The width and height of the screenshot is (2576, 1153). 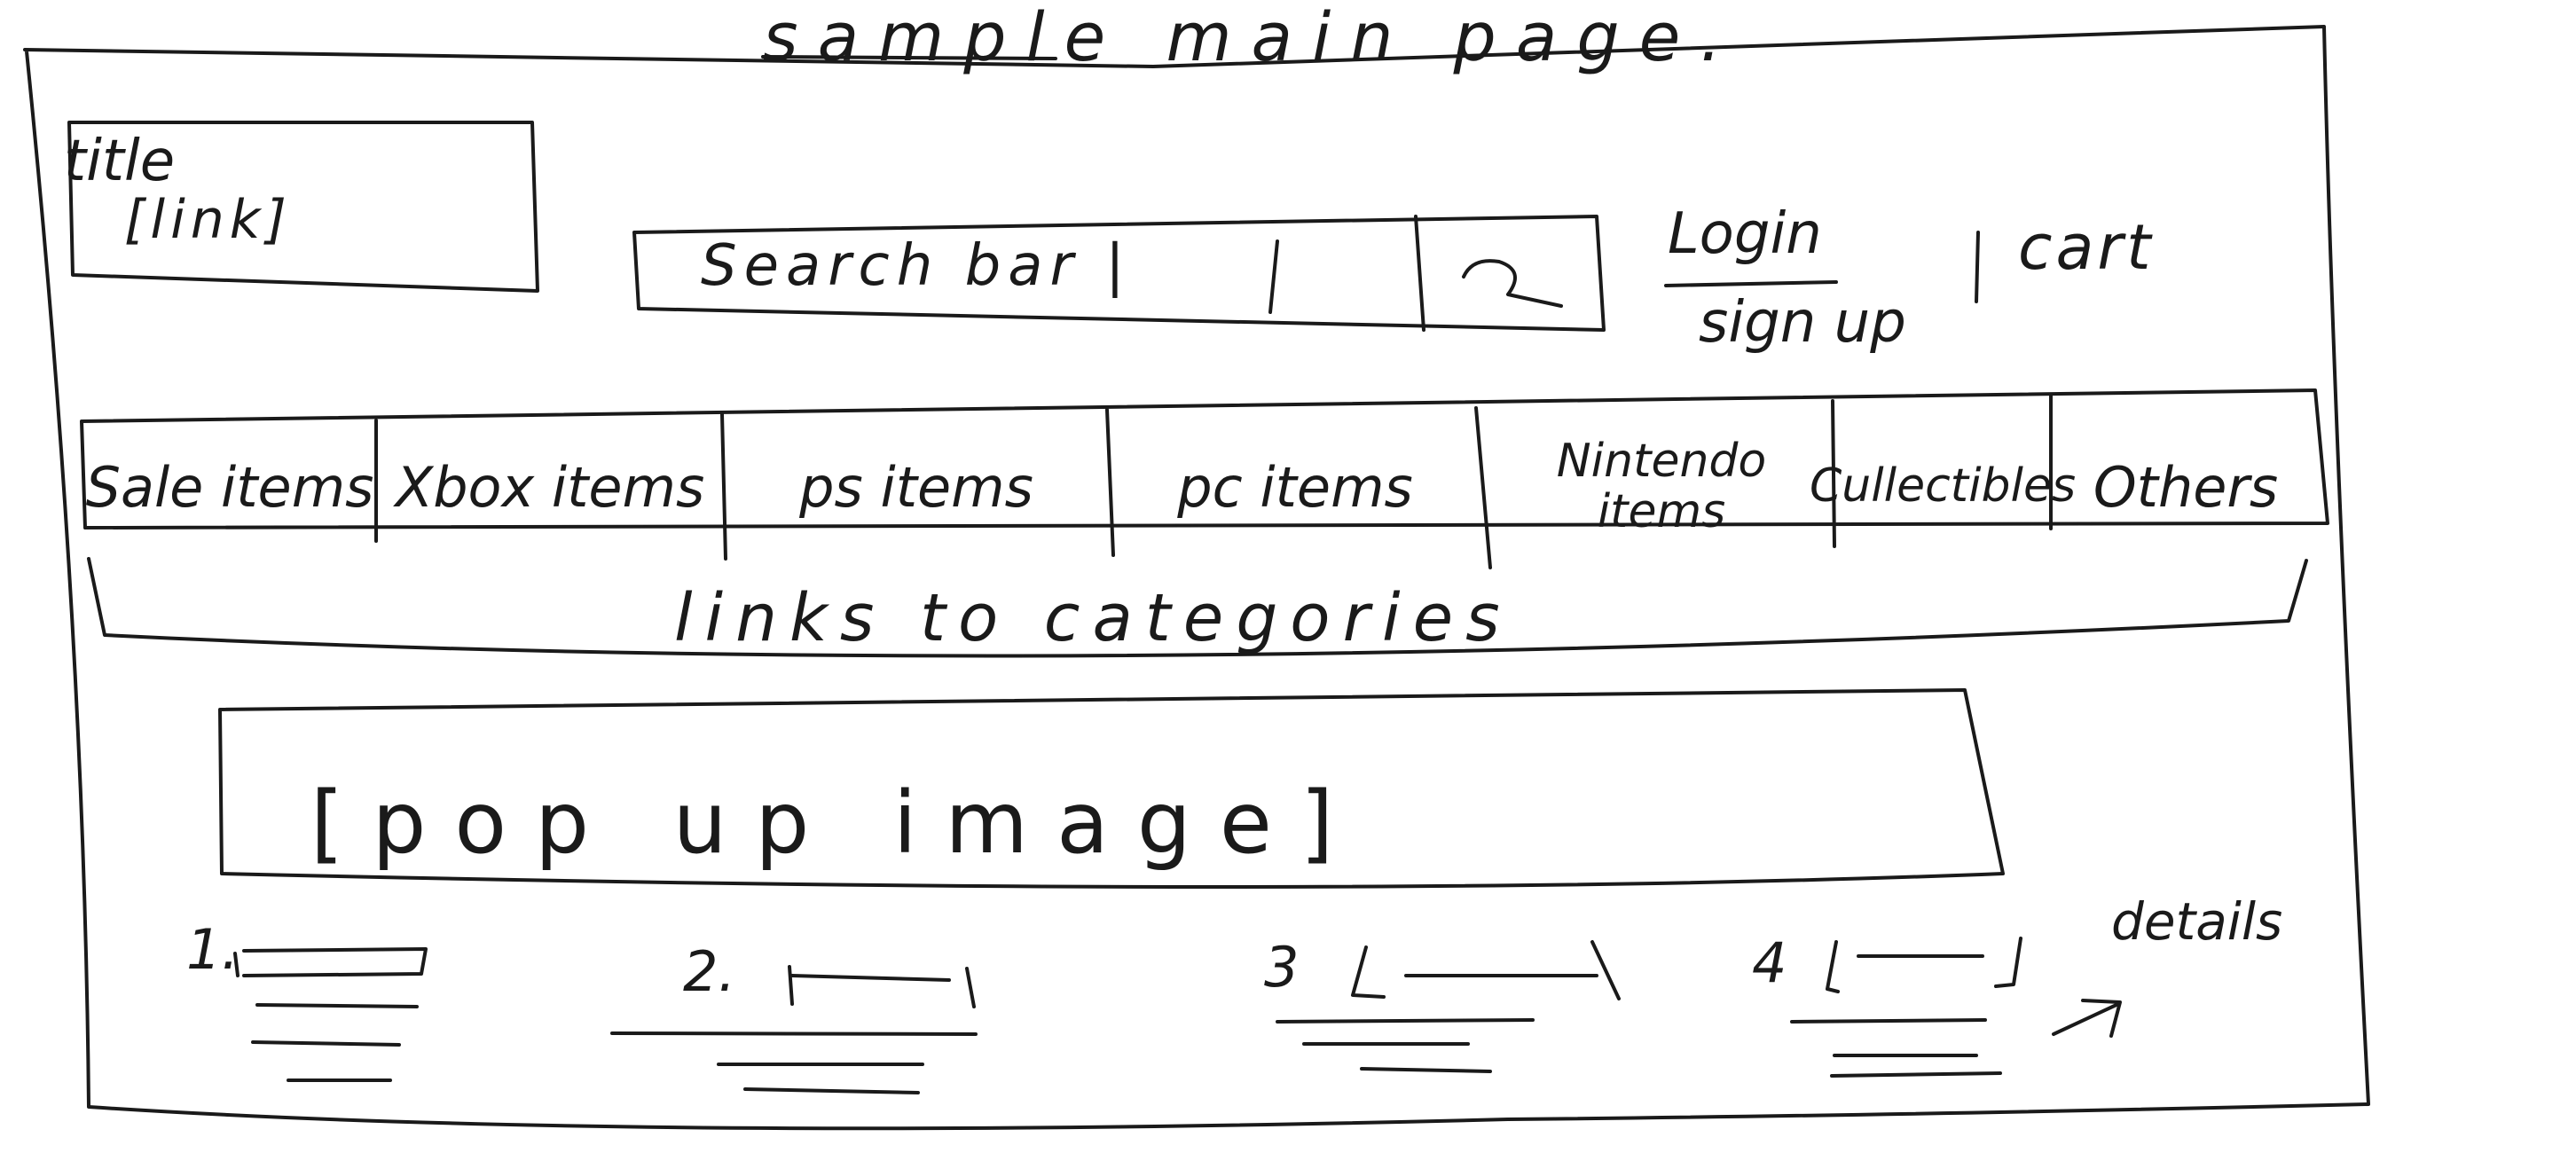 I want to click on signup-link: sign up, so click(x=1802, y=322).